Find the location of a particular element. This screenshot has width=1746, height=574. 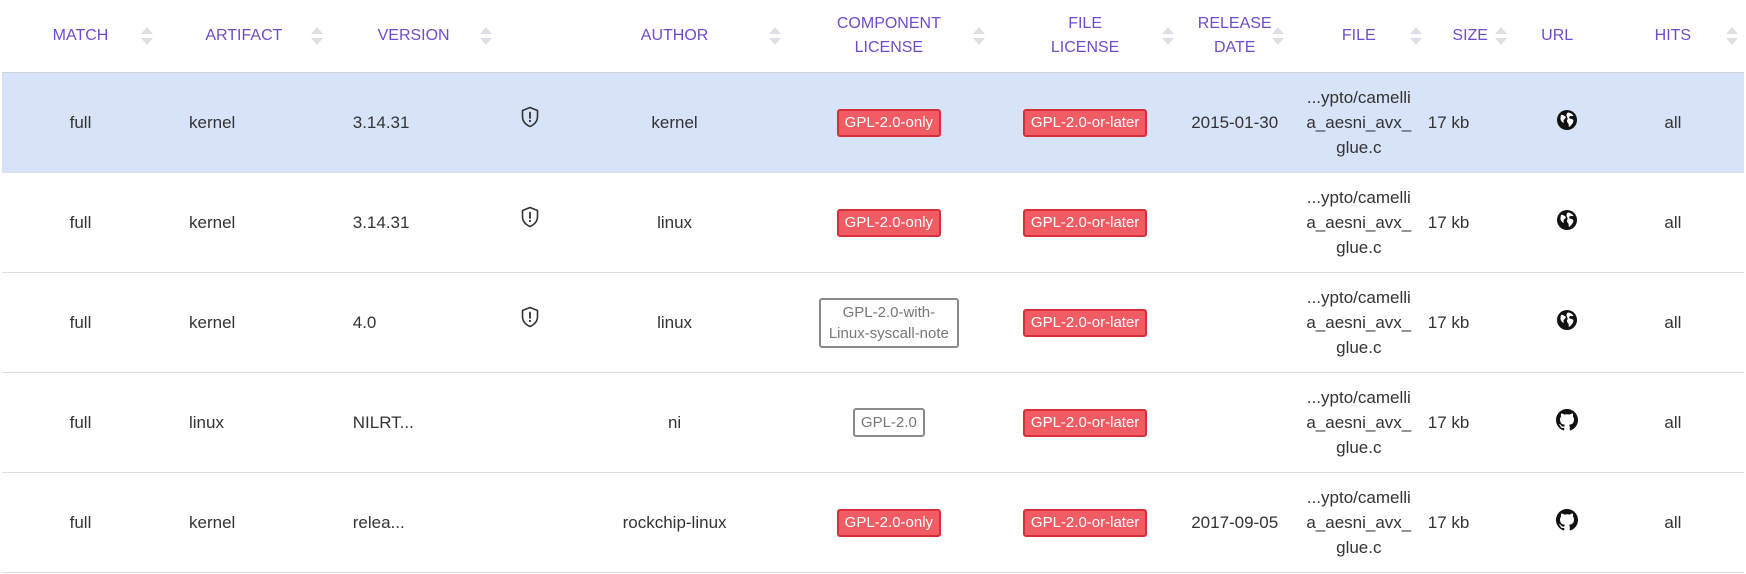

column-header-version: VERSION is located at coordinates (413, 36).